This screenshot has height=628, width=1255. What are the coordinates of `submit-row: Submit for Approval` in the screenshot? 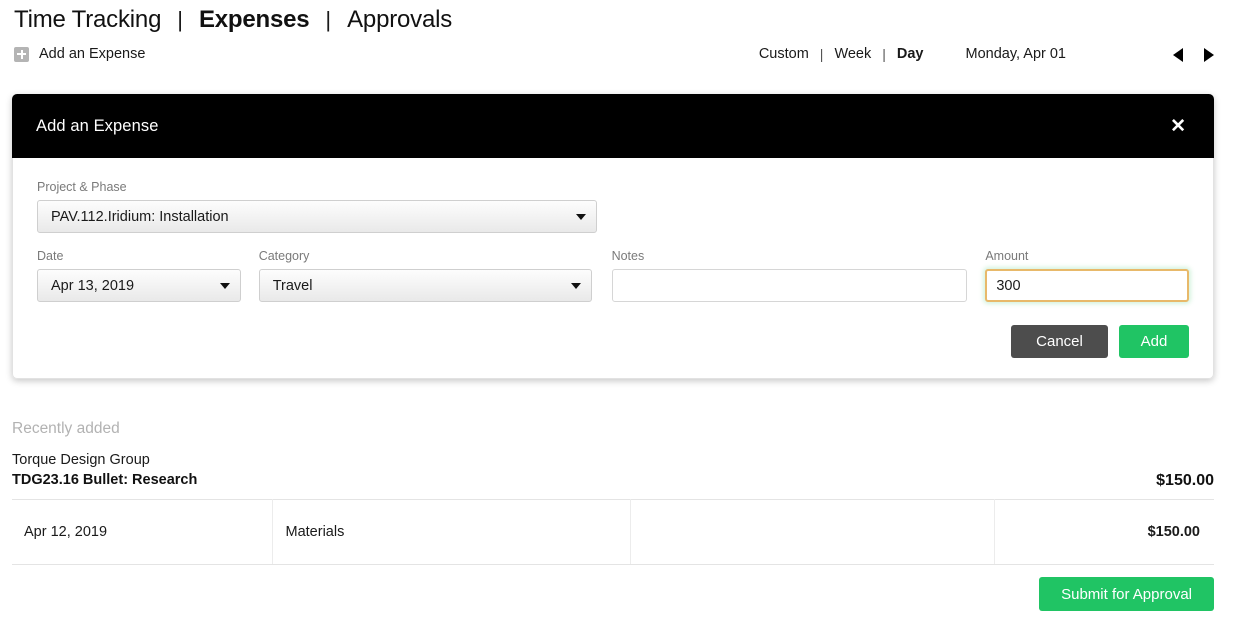 It's located at (613, 594).